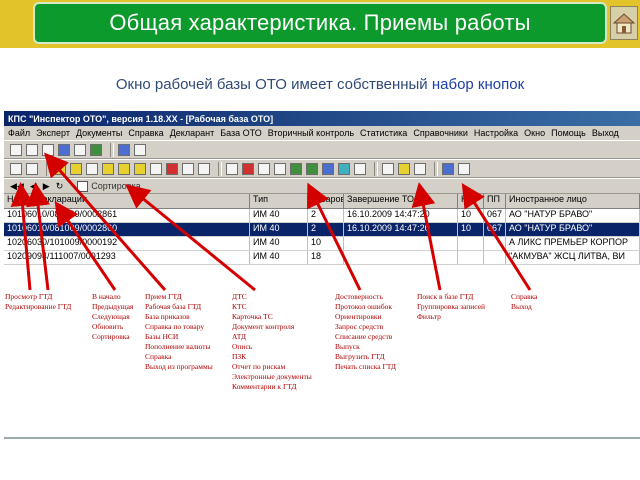 The width and height of the screenshot is (640, 480). What do you see at coordinates (38, 236) in the screenshot?
I see `arrow-edit` at bounding box center [38, 236].